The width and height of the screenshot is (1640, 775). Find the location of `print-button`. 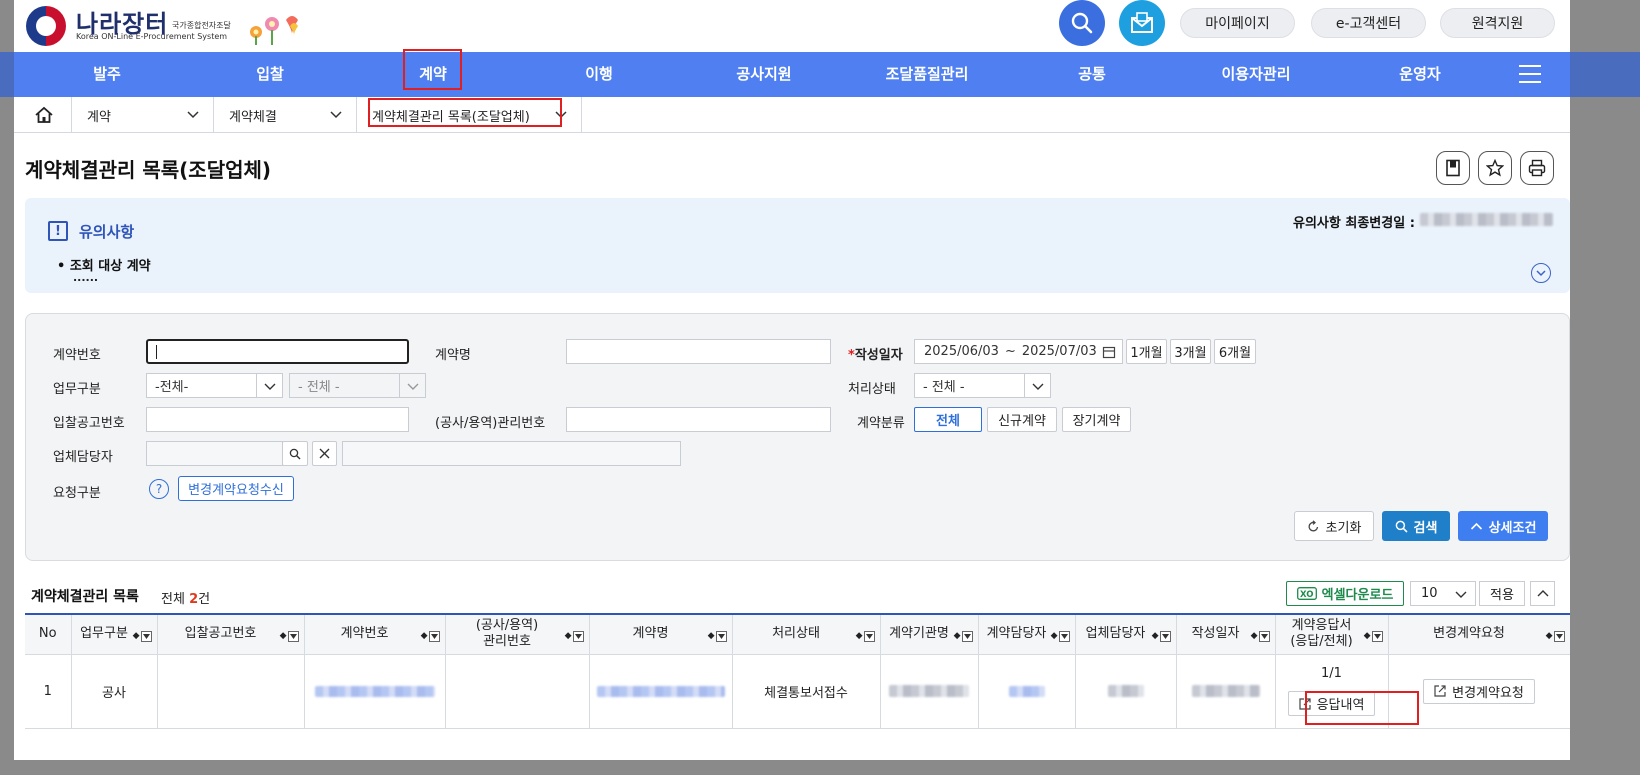

print-button is located at coordinates (1537, 168).